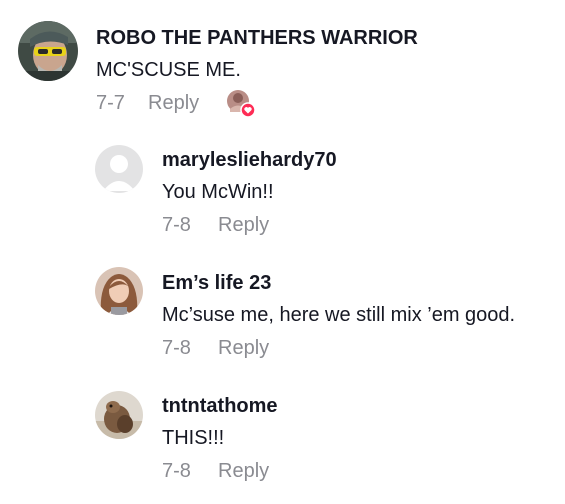  Describe the element at coordinates (216, 283) in the screenshot. I see `comment-username: Em’s life 23` at that location.